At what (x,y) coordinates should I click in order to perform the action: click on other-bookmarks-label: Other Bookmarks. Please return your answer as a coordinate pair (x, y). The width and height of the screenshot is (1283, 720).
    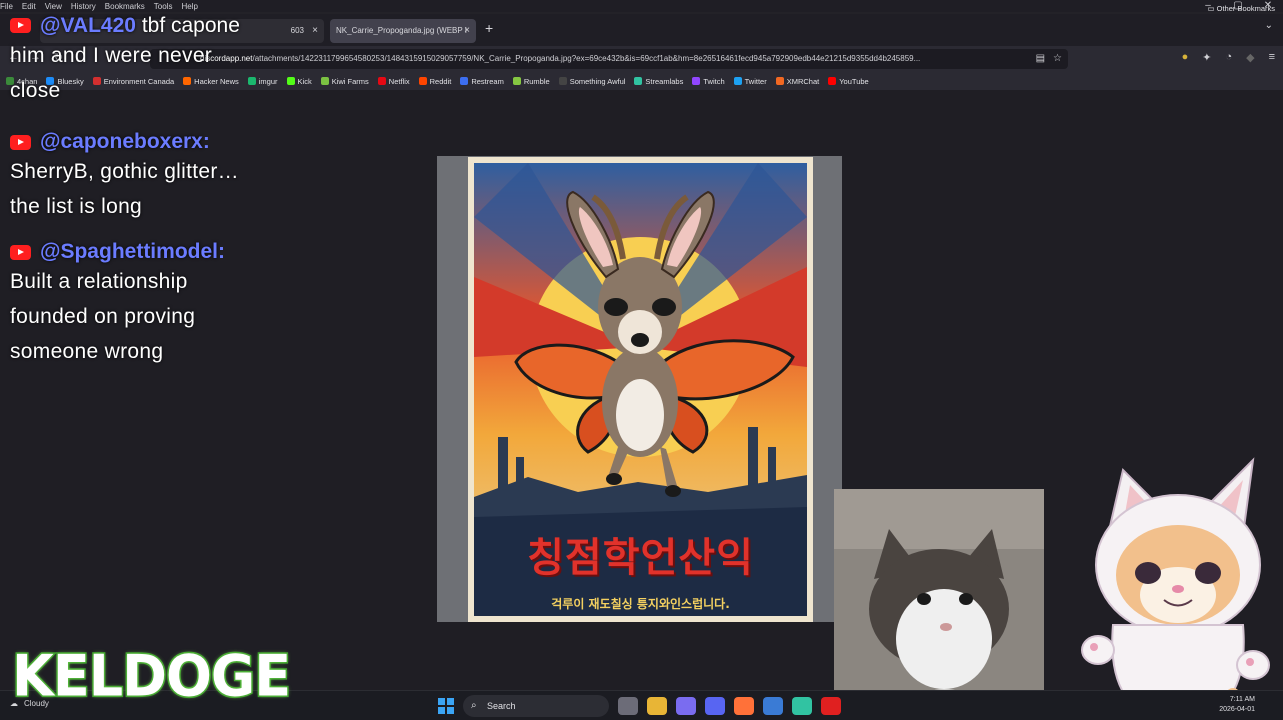
    Looking at the image, I should click on (1245, 8).